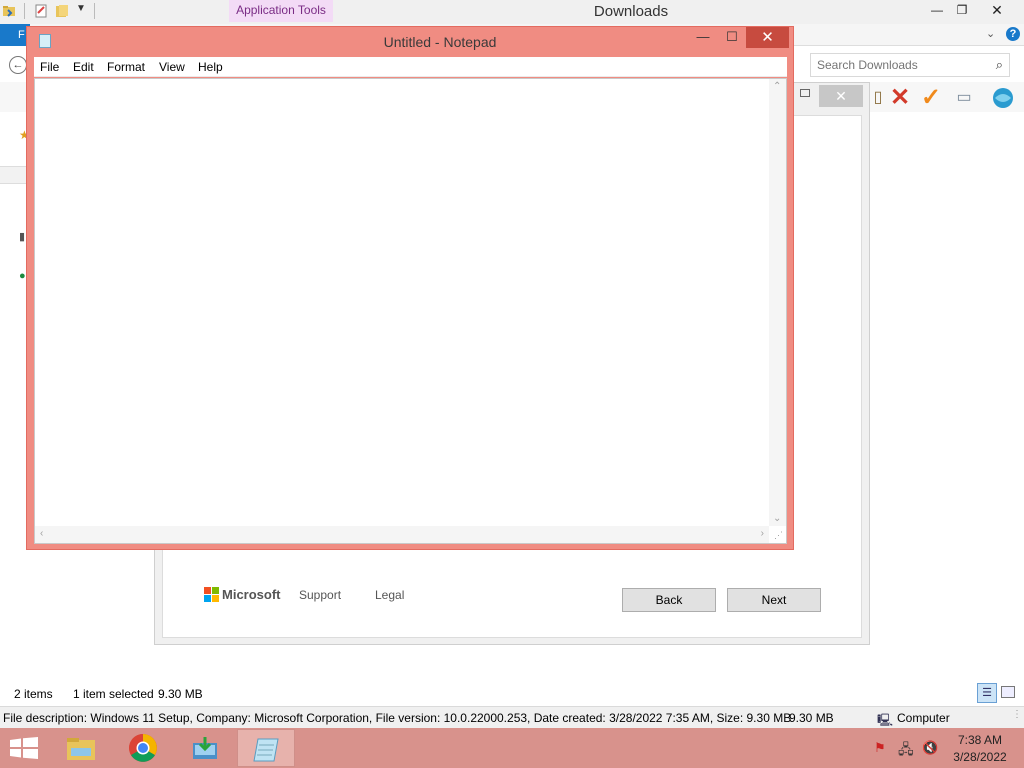 The height and width of the screenshot is (768, 1024). What do you see at coordinates (83, 67) in the screenshot?
I see `menu-edit: Edit` at bounding box center [83, 67].